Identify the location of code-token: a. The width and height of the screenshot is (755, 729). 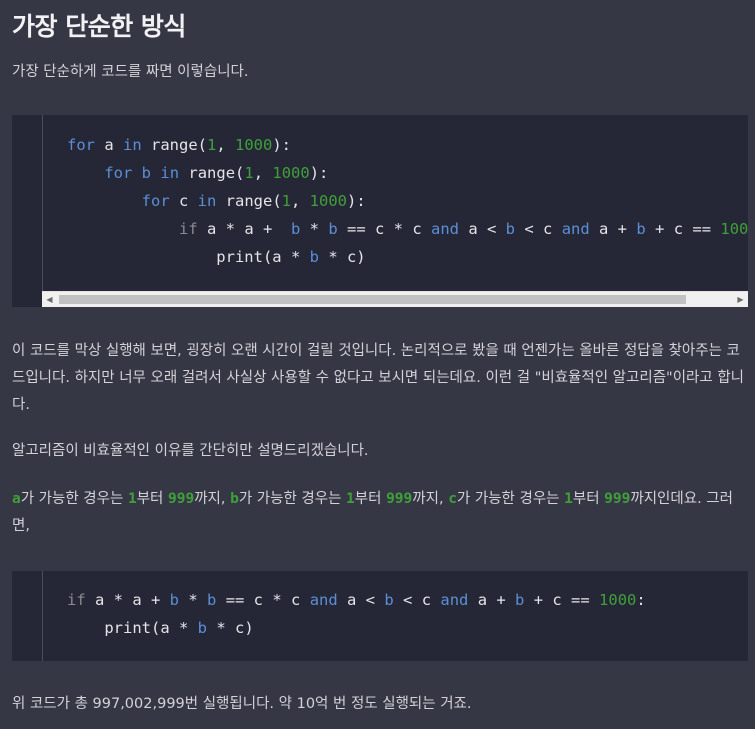
(109, 145).